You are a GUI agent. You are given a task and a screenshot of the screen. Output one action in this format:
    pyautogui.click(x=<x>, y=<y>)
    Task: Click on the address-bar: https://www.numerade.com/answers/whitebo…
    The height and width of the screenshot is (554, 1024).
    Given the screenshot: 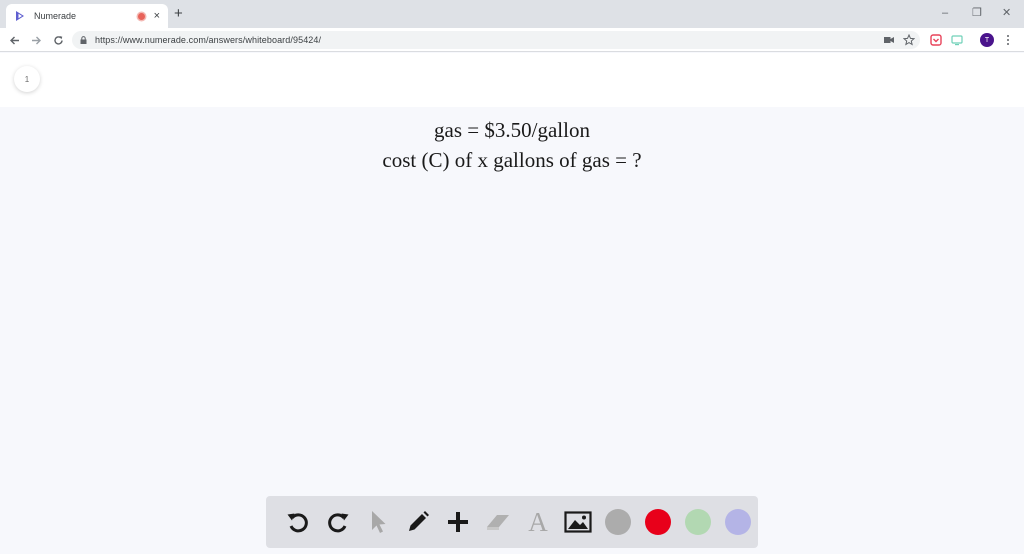 What is the action you would take?
    pyautogui.click(x=496, y=40)
    